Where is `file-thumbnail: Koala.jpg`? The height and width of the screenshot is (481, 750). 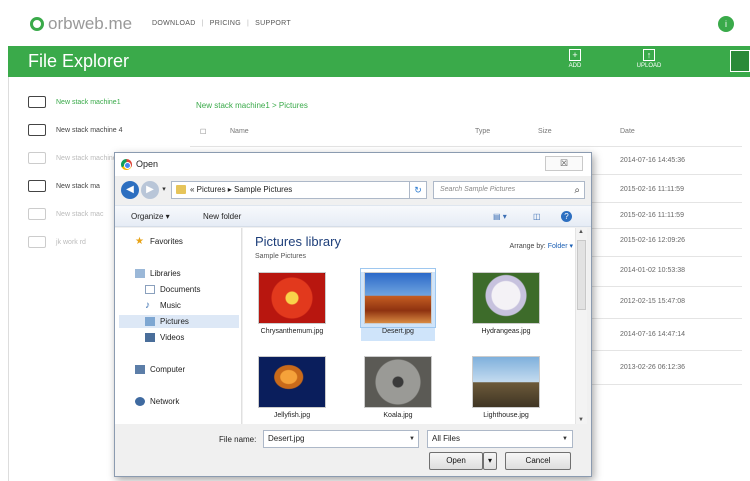 file-thumbnail: Koala.jpg is located at coordinates (398, 387).